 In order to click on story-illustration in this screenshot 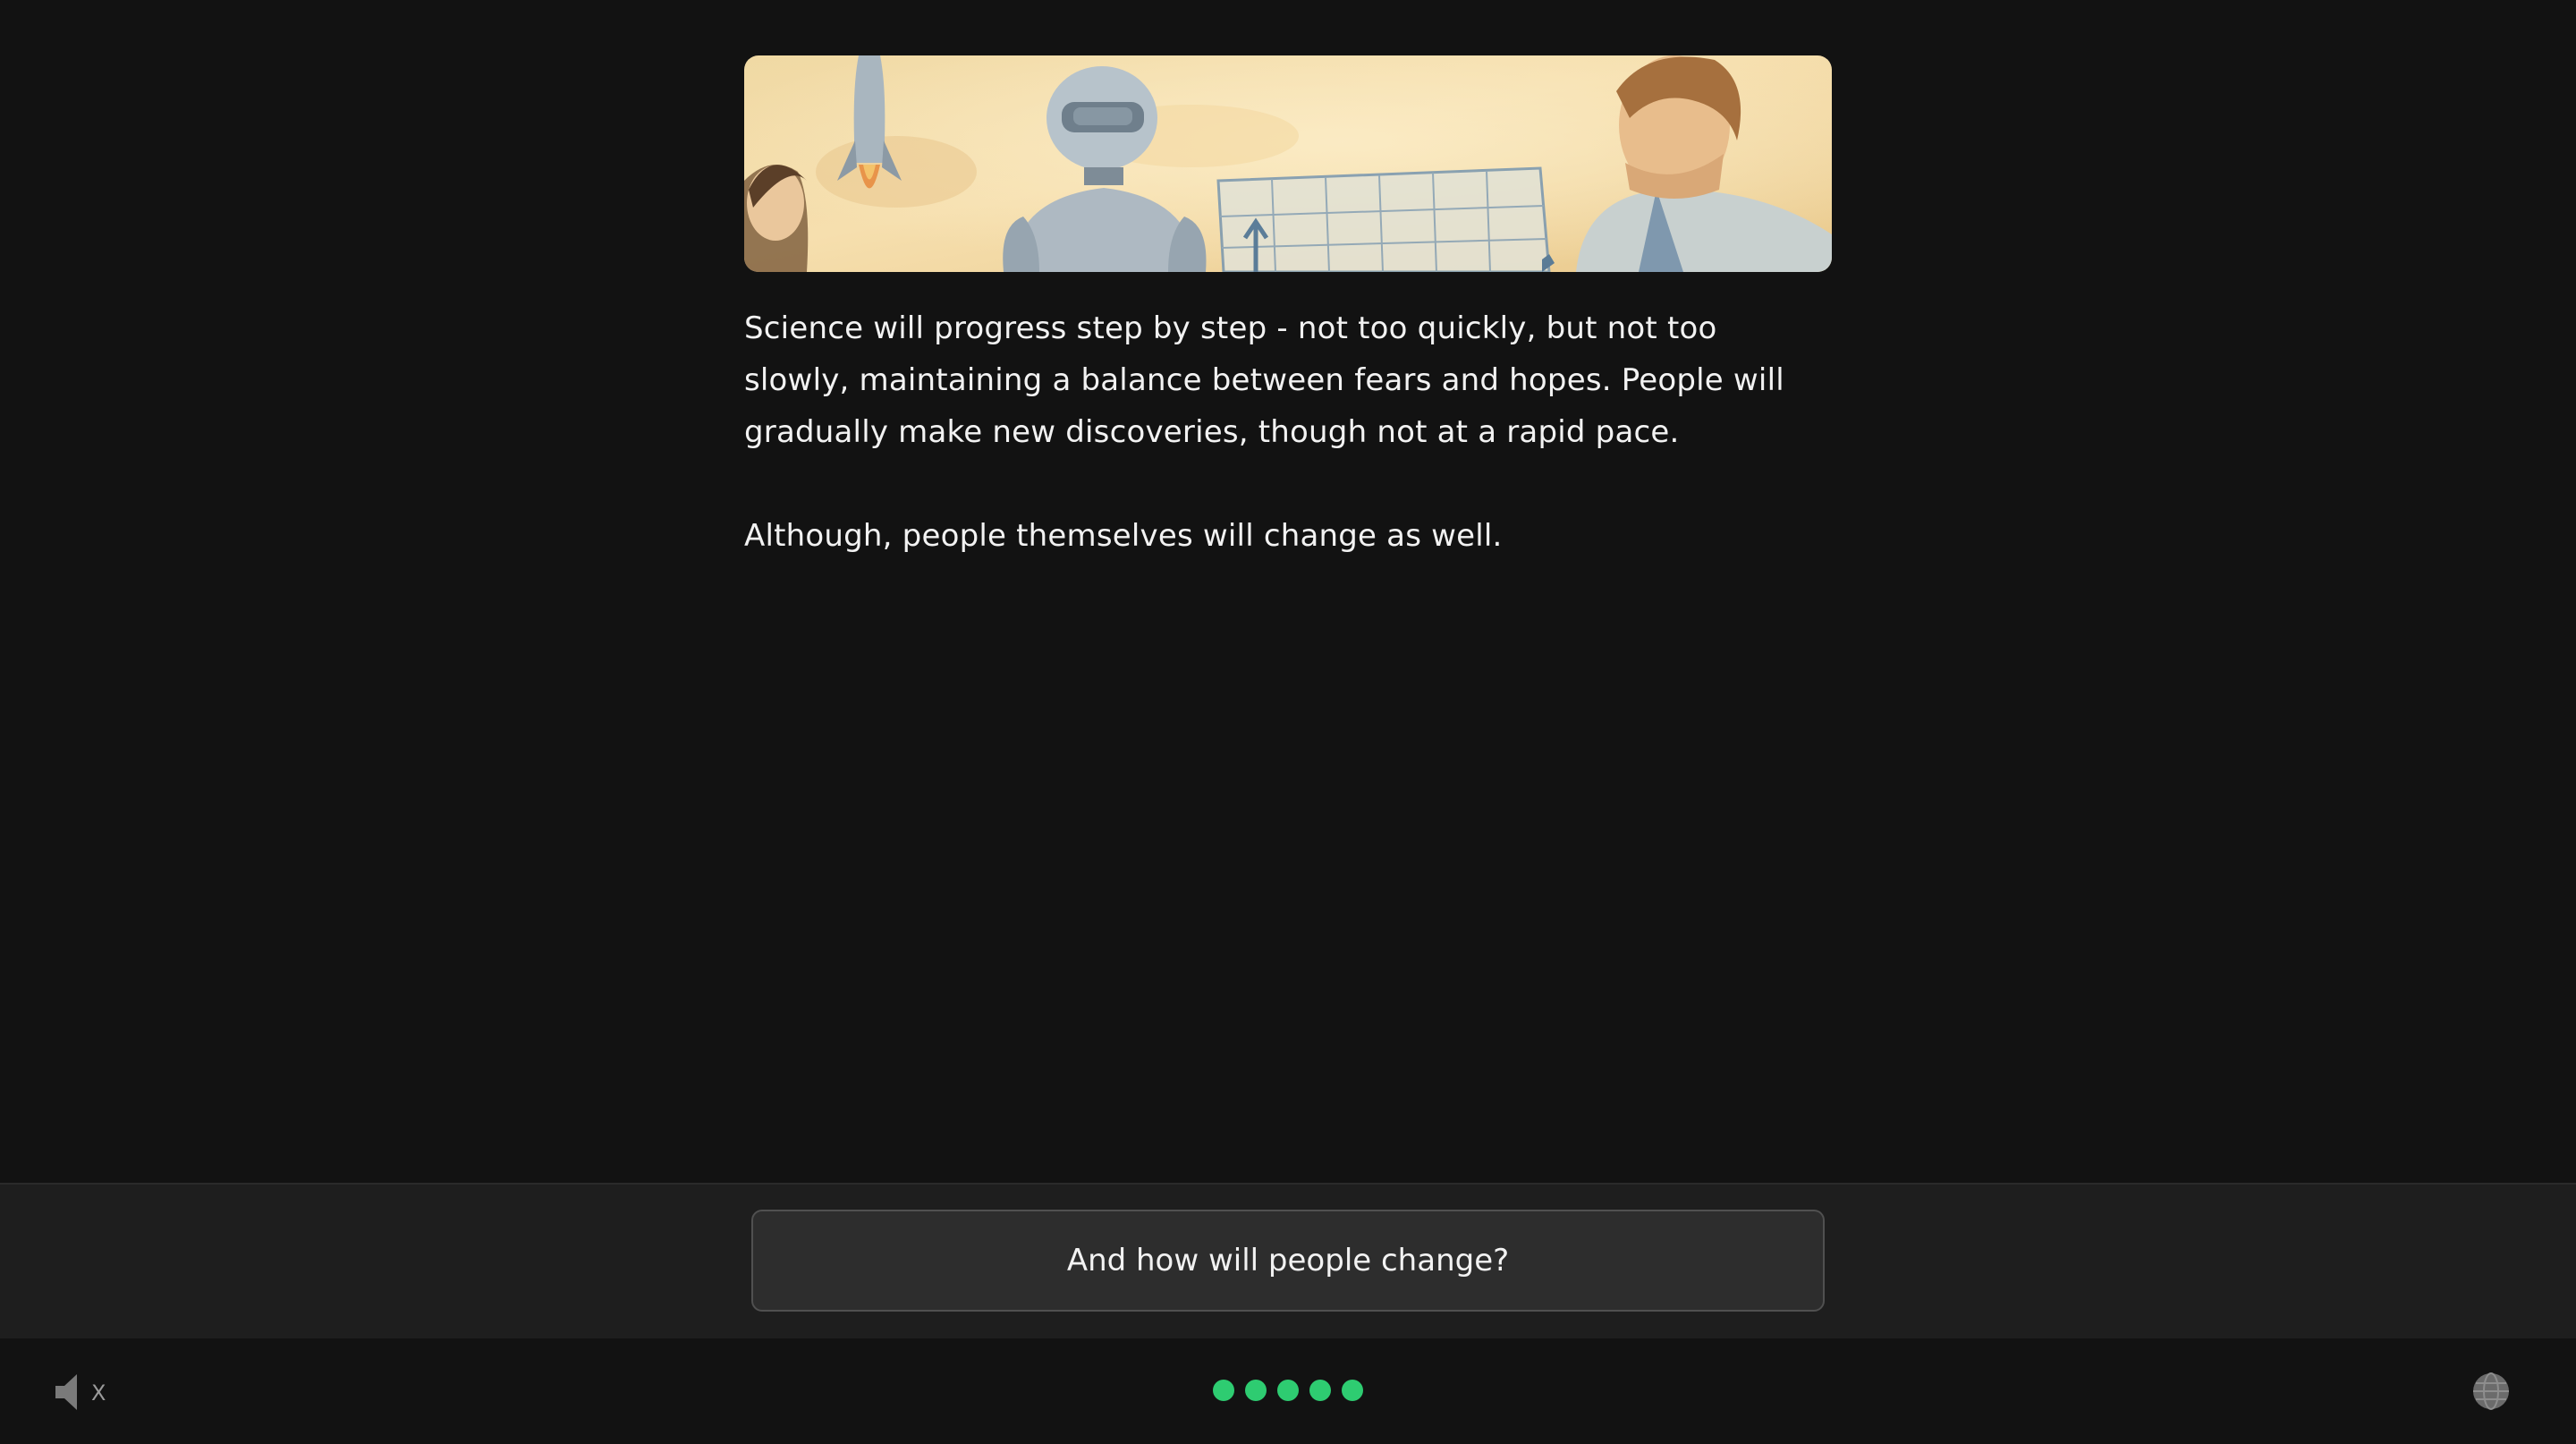, I will do `click(1288, 163)`.